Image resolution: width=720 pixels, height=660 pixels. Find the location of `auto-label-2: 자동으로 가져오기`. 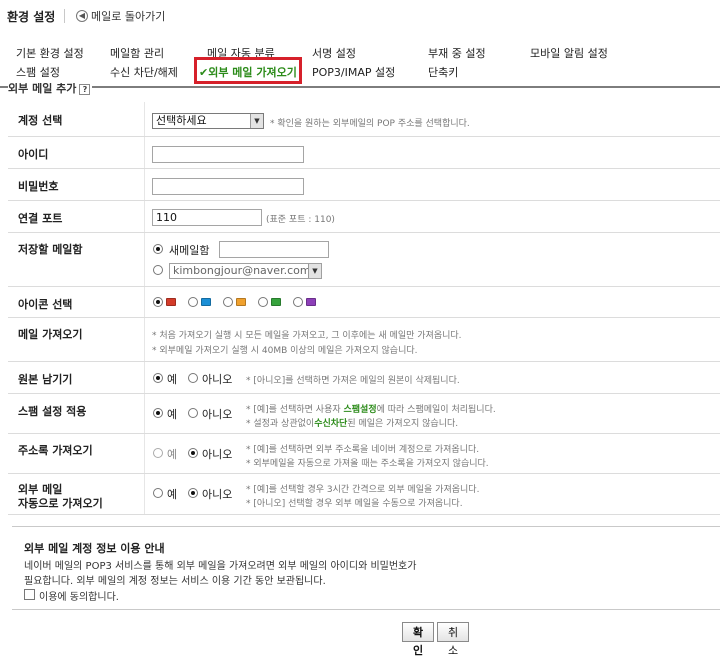

auto-label-2: 자동으로 가져오기 is located at coordinates (60, 503).